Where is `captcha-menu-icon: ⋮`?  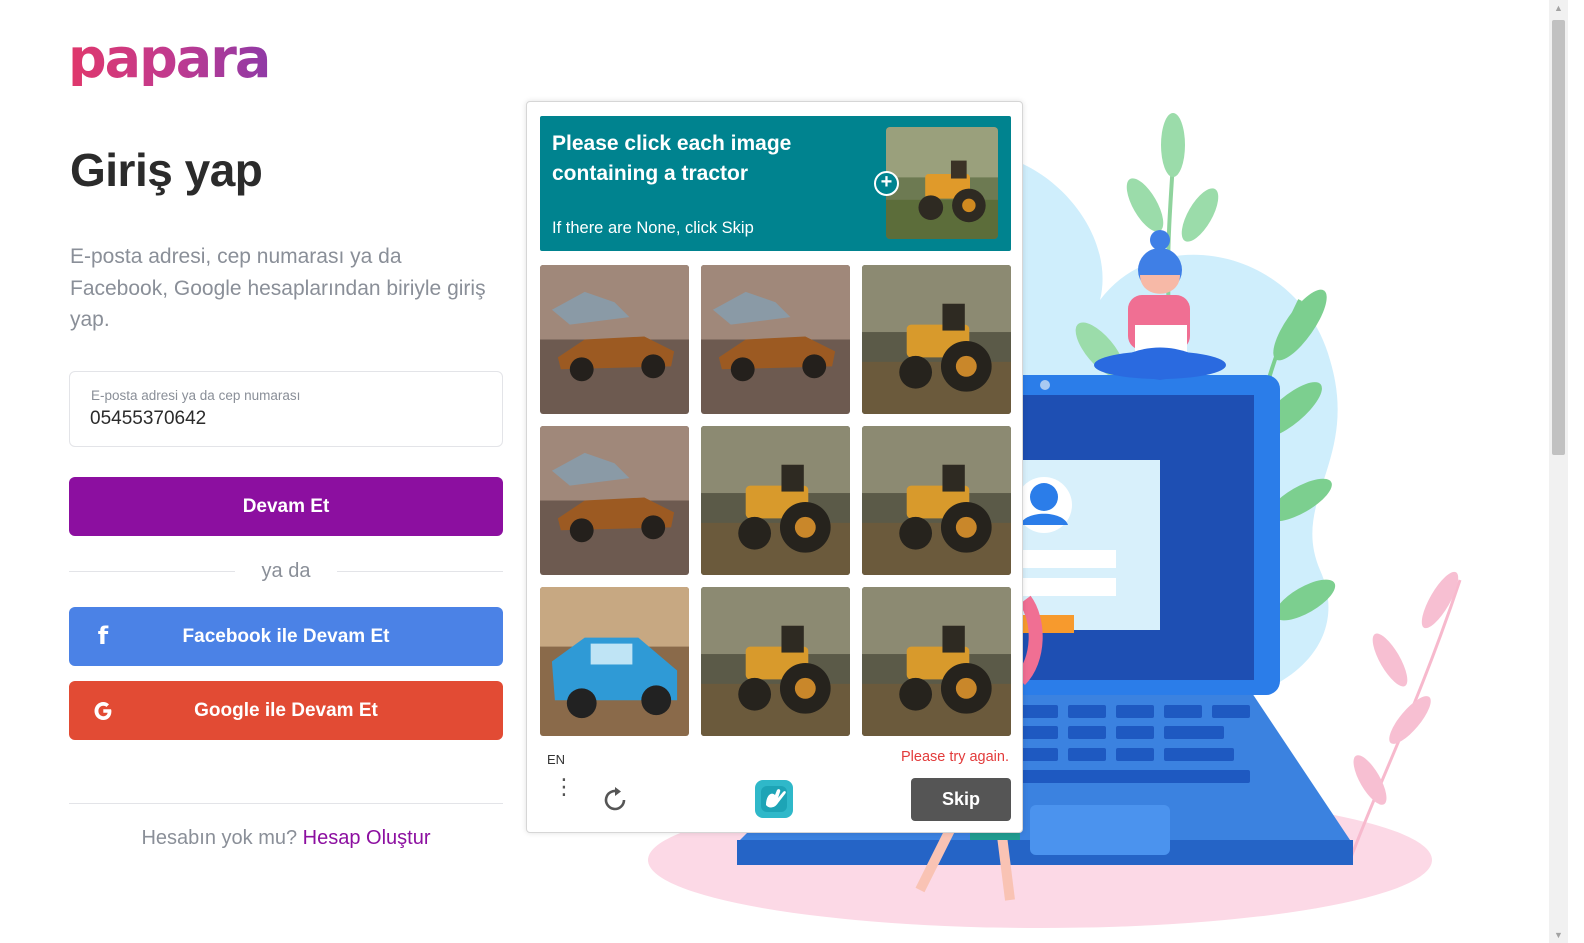
captcha-menu-icon: ⋮ is located at coordinates (564, 797).